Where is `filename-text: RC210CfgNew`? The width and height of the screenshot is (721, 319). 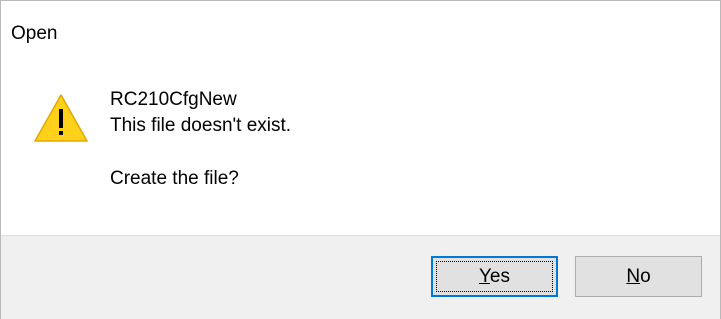 filename-text: RC210CfgNew is located at coordinates (173, 99).